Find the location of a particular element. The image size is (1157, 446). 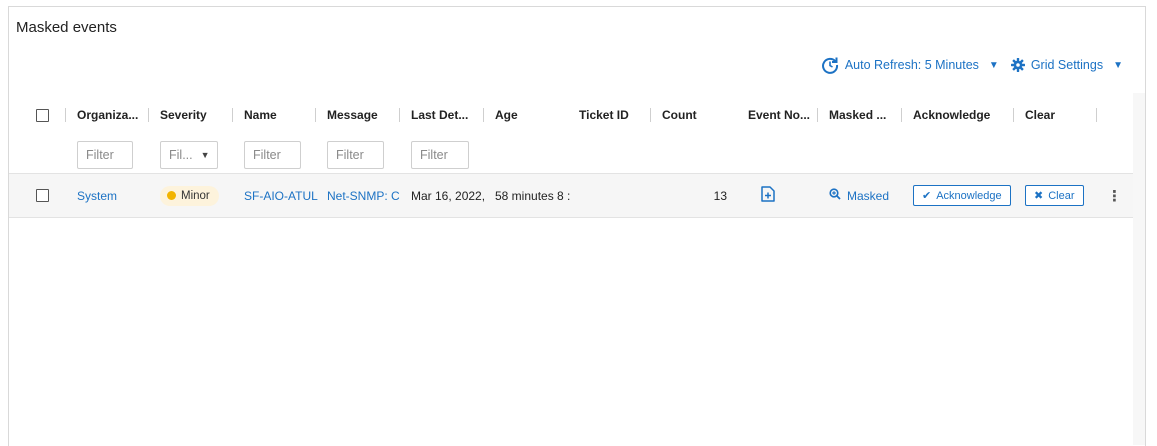

column-header-ticket-id: Ticket ID is located at coordinates (604, 115).